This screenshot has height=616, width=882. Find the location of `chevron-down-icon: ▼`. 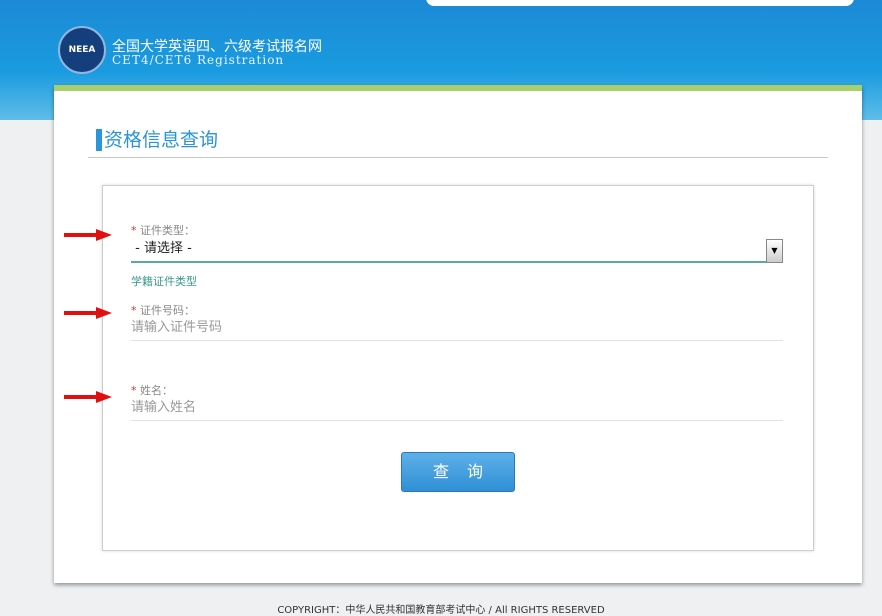

chevron-down-icon: ▼ is located at coordinates (774, 251).